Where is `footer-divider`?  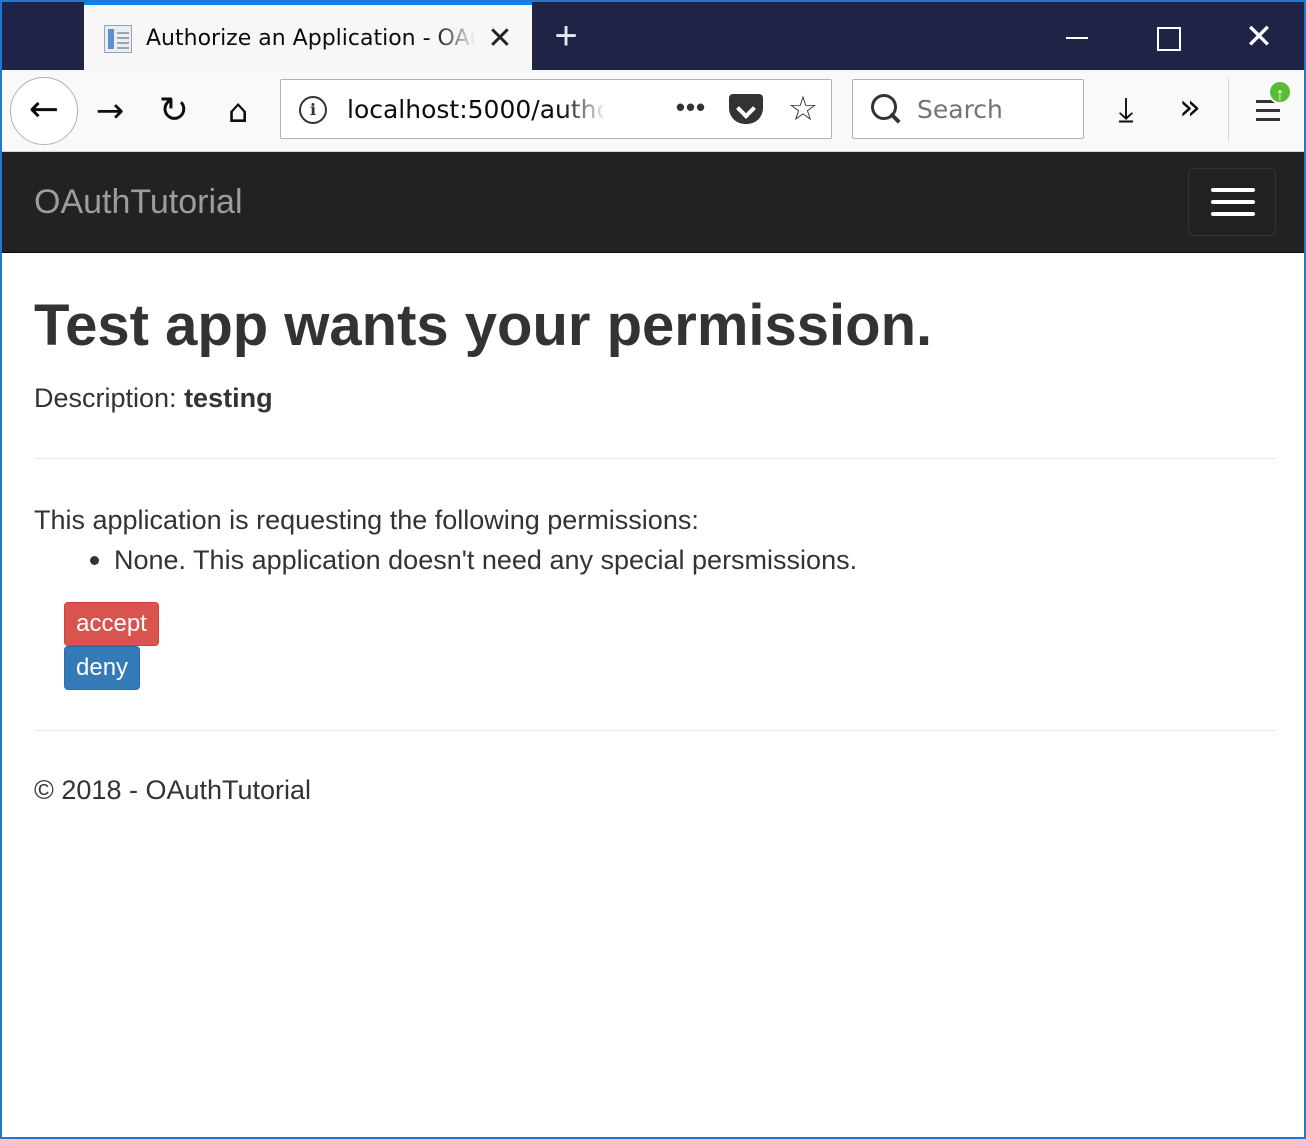 footer-divider is located at coordinates (655, 730).